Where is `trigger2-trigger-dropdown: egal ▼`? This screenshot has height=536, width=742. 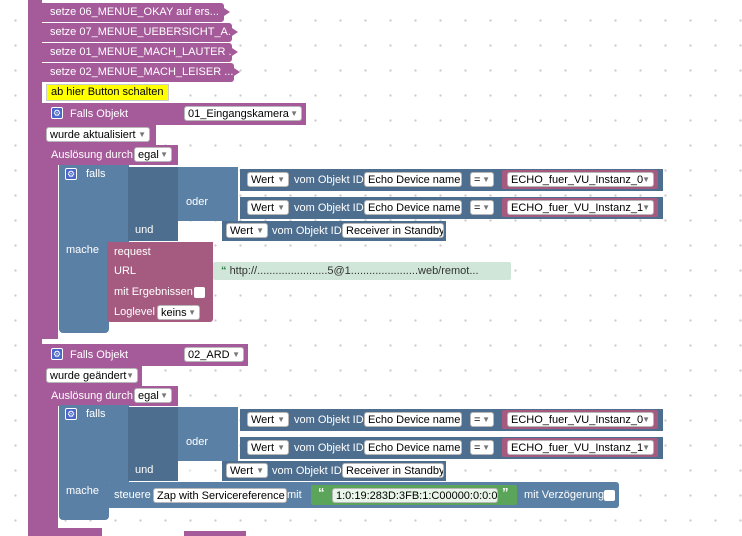 trigger2-trigger-dropdown: egal ▼ is located at coordinates (153, 395).